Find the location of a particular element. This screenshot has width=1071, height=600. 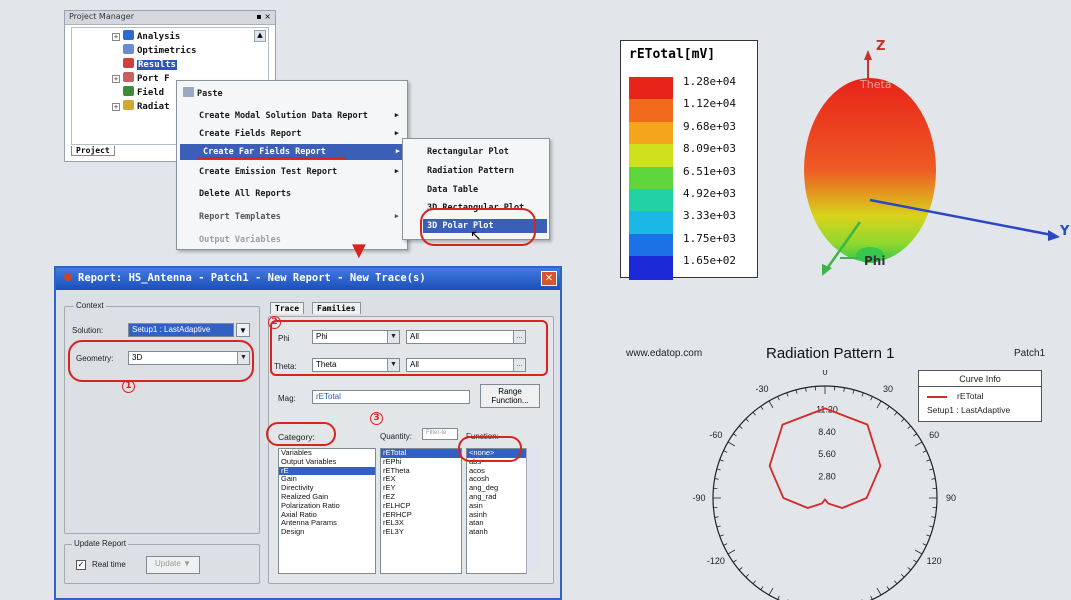

tab-families: Families is located at coordinates (336, 308).